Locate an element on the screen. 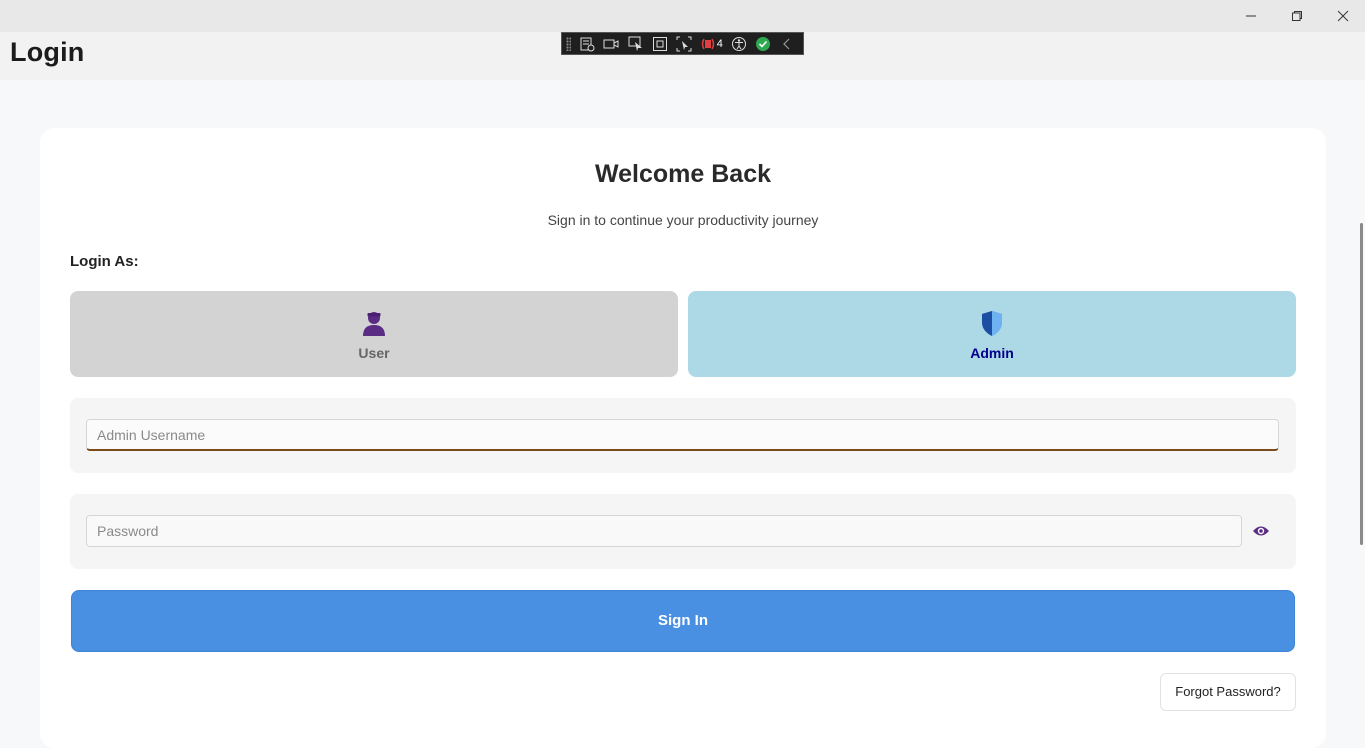  close-button is located at coordinates (1342, 16).